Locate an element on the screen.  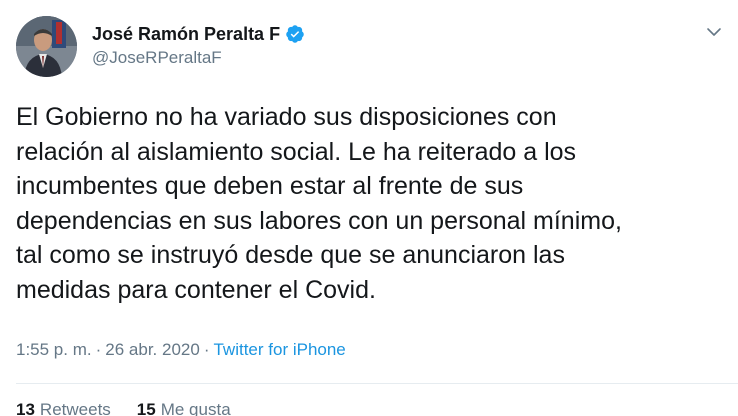
tweet-stats: 13 Retweets 15 Me gusta is located at coordinates (136, 408).